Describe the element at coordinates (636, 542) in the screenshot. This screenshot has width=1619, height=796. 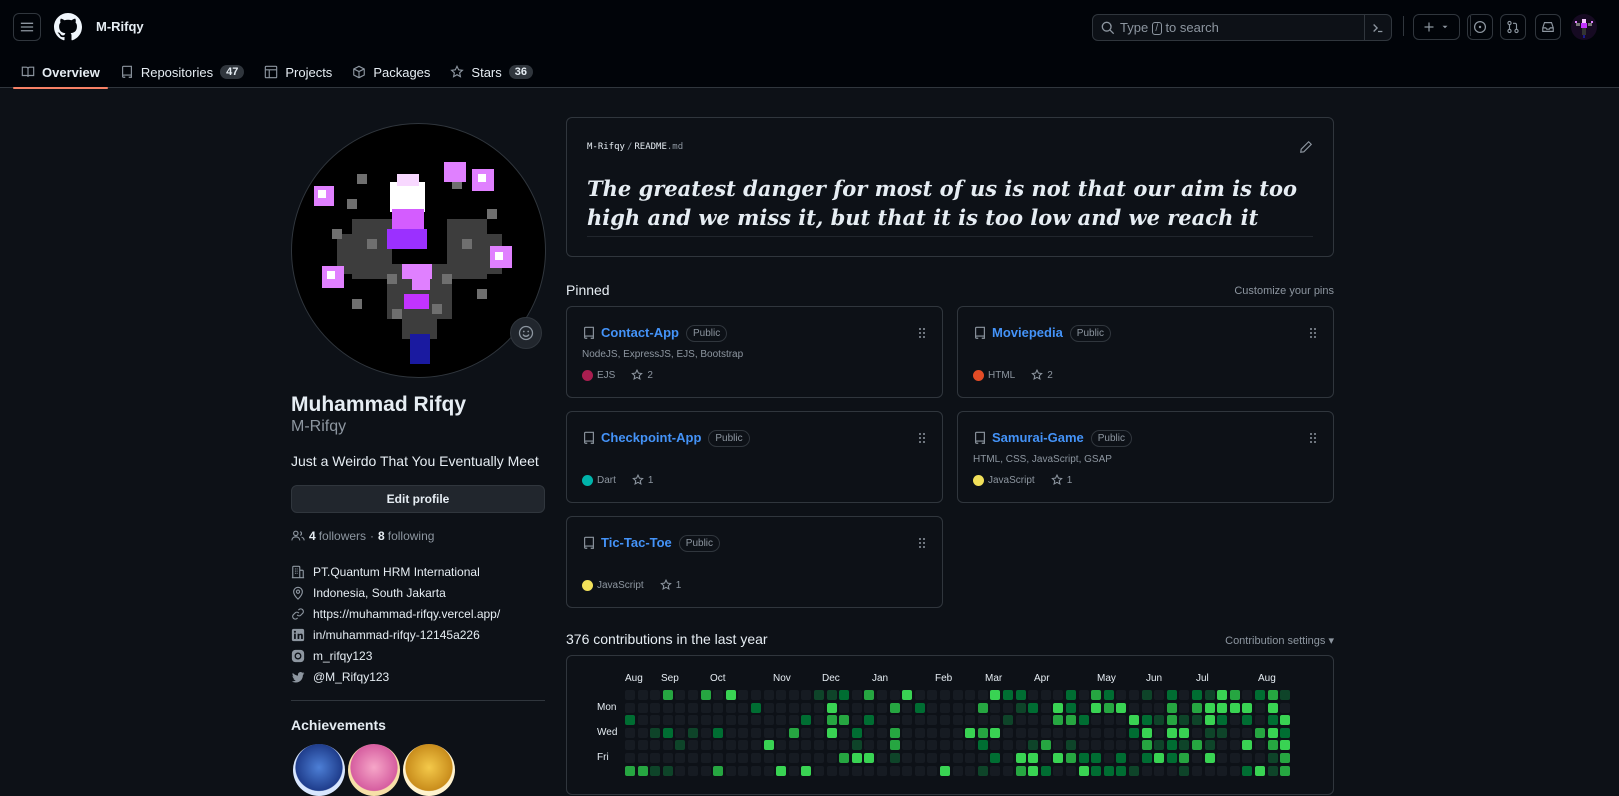
I see `repo-name-link: Tic-Tac-Toe` at that location.